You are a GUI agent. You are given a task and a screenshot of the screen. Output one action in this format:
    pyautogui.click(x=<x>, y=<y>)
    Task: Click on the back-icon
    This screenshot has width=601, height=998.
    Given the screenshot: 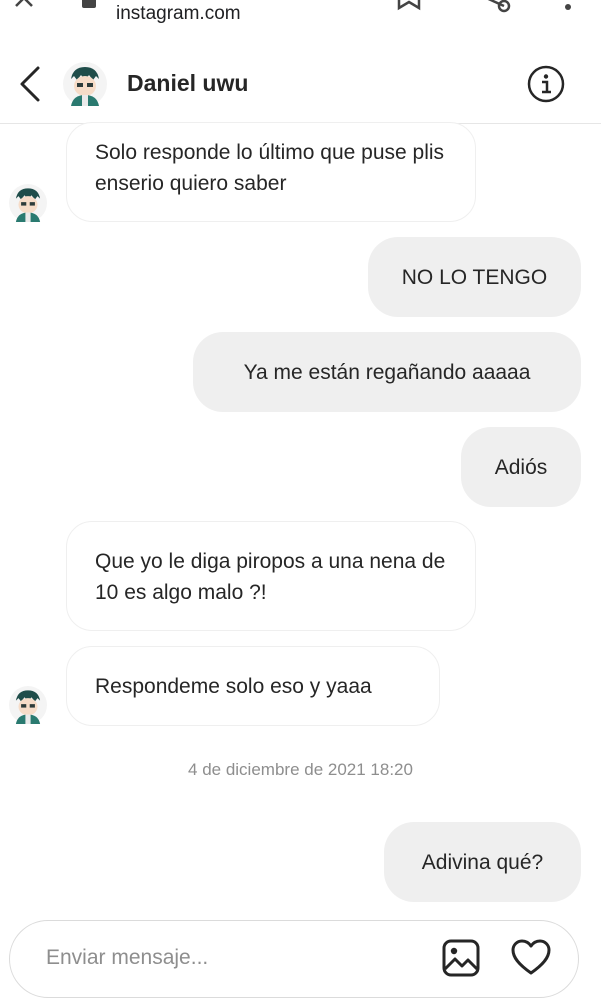 What is the action you would take?
    pyautogui.click(x=31, y=84)
    